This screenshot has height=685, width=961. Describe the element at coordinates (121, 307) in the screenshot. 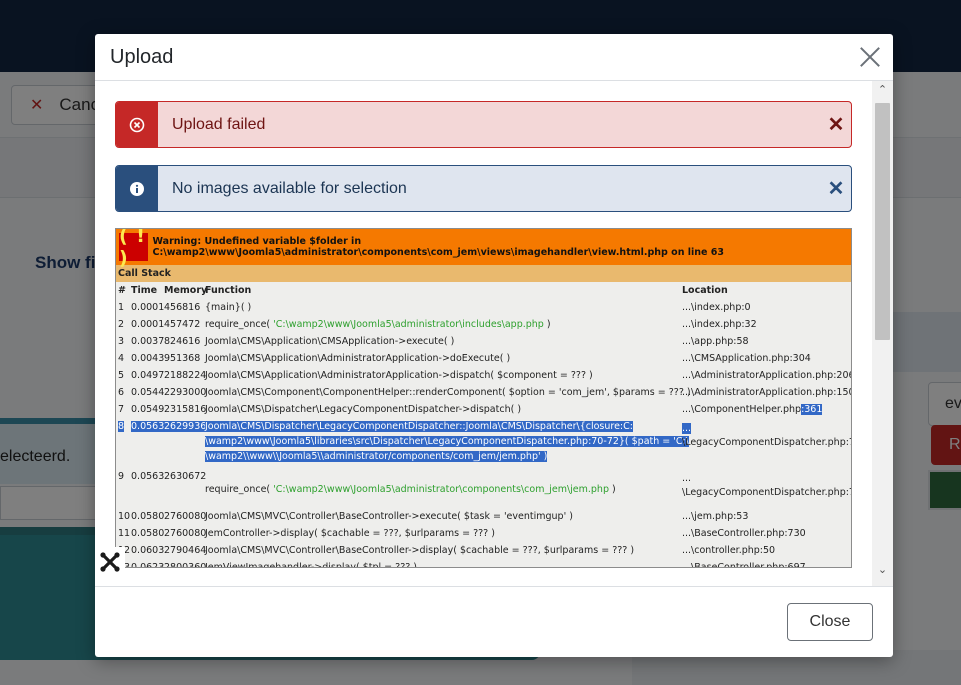

I see `row-num: 1` at that location.